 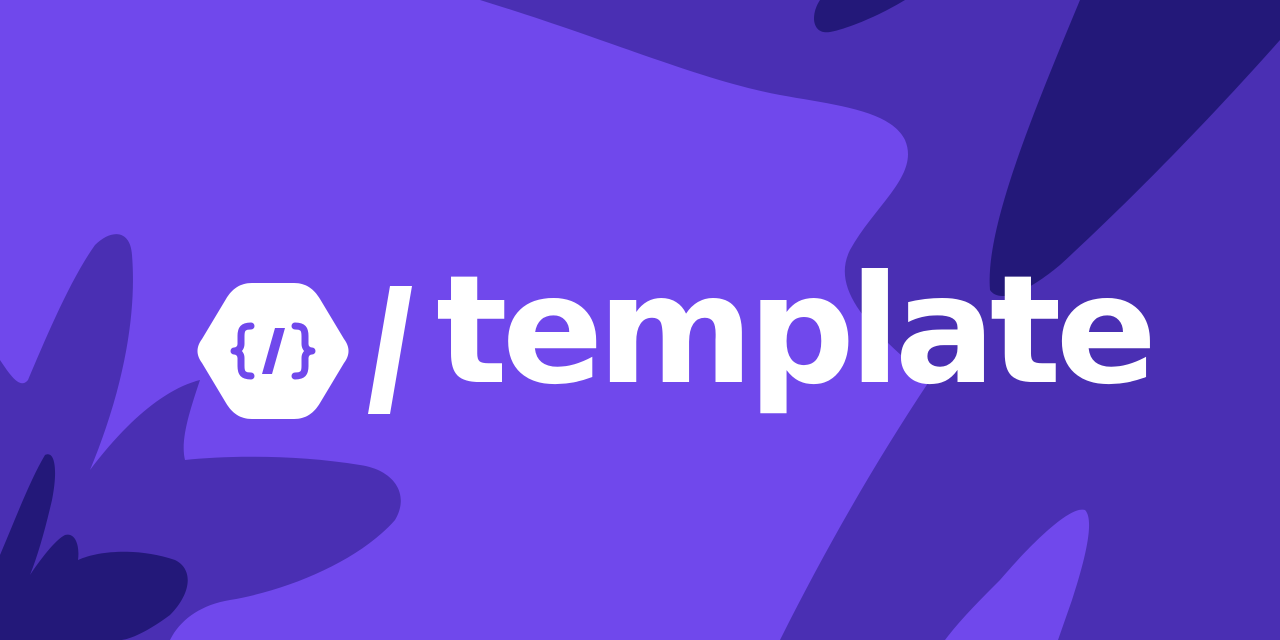 What do you see at coordinates (390, 350) in the screenshot?
I see `slash-icon` at bounding box center [390, 350].